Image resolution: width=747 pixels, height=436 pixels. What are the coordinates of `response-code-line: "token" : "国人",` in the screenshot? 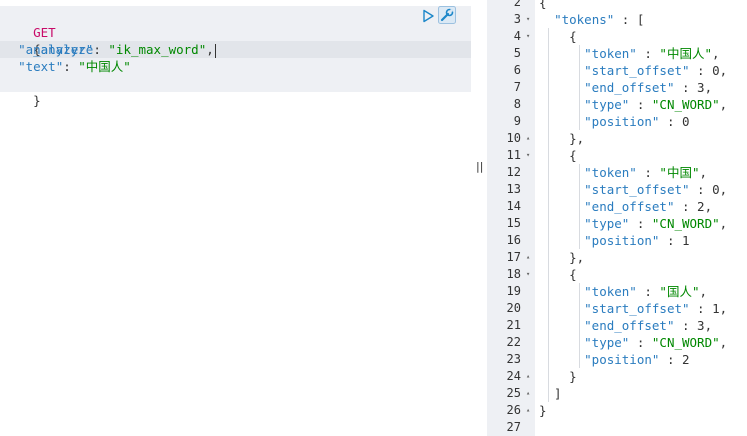 It's located at (623, 291).